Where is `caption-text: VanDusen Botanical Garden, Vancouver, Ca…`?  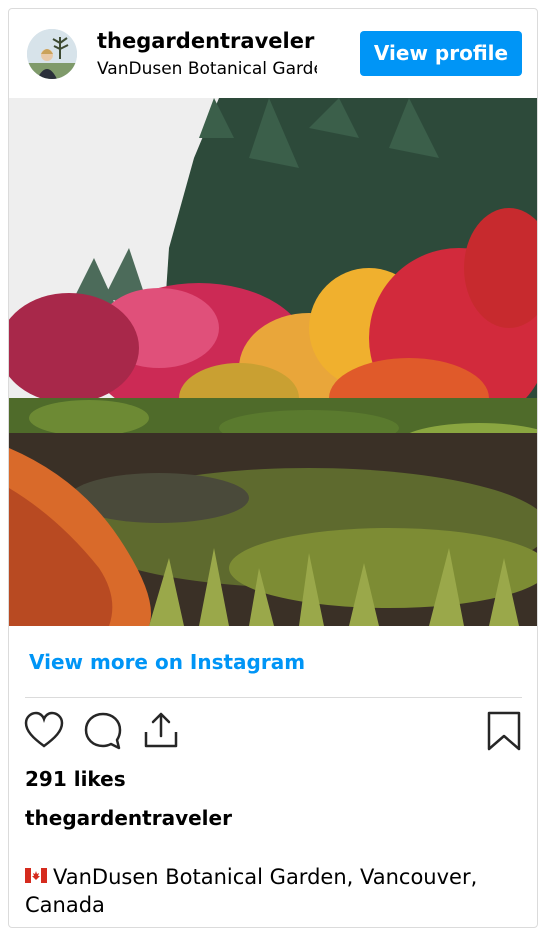 caption-text: VanDusen Botanical Garden, Vancouver, Ca… is located at coordinates (251, 891).